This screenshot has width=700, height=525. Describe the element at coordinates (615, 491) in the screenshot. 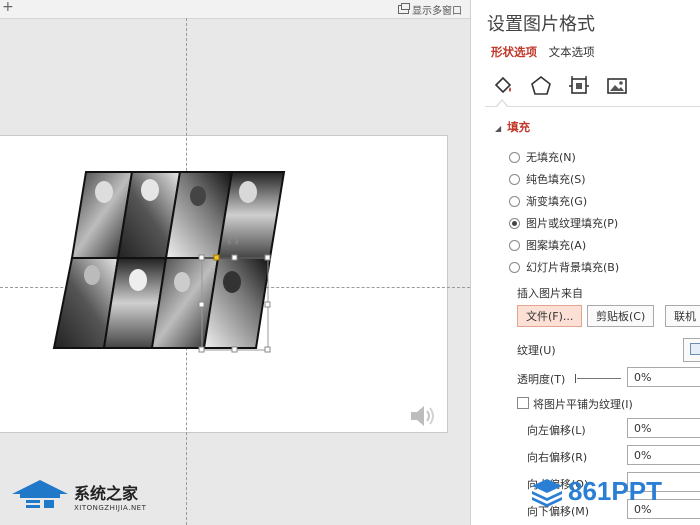

I see `watermark-right-text: 861PPT` at that location.